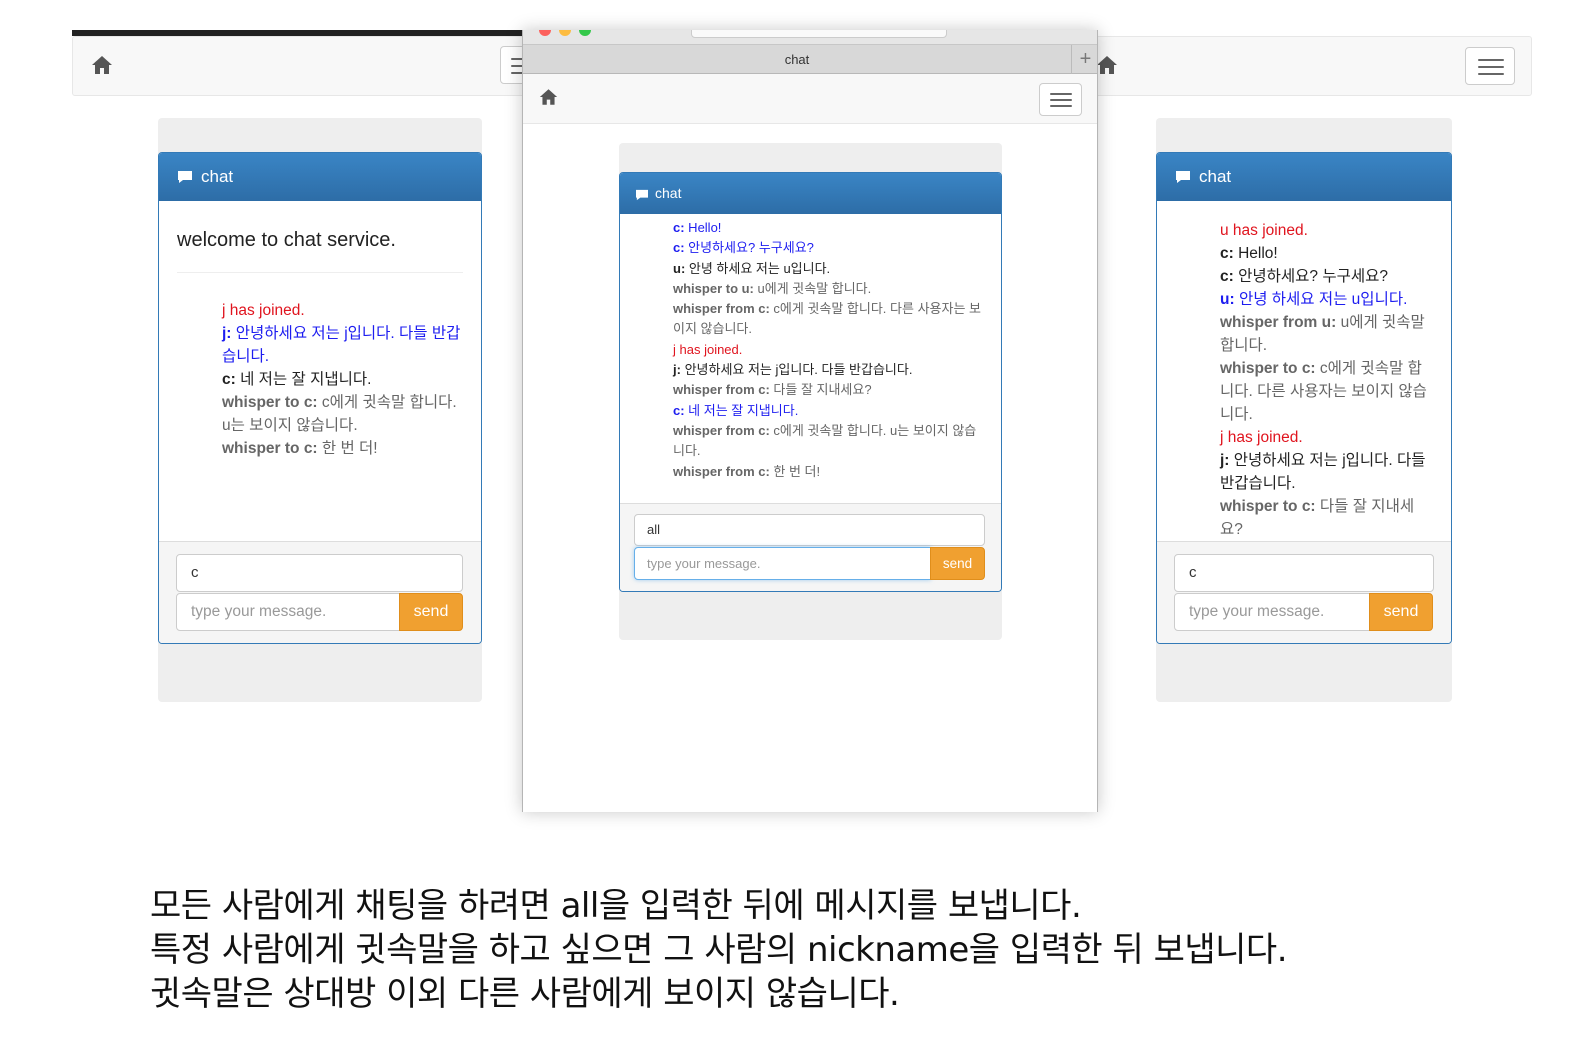 Image resolution: width=1578 pixels, height=1050 pixels. Describe the element at coordinates (713, 288) in the screenshot. I see `message-sender: whisper to u:` at that location.